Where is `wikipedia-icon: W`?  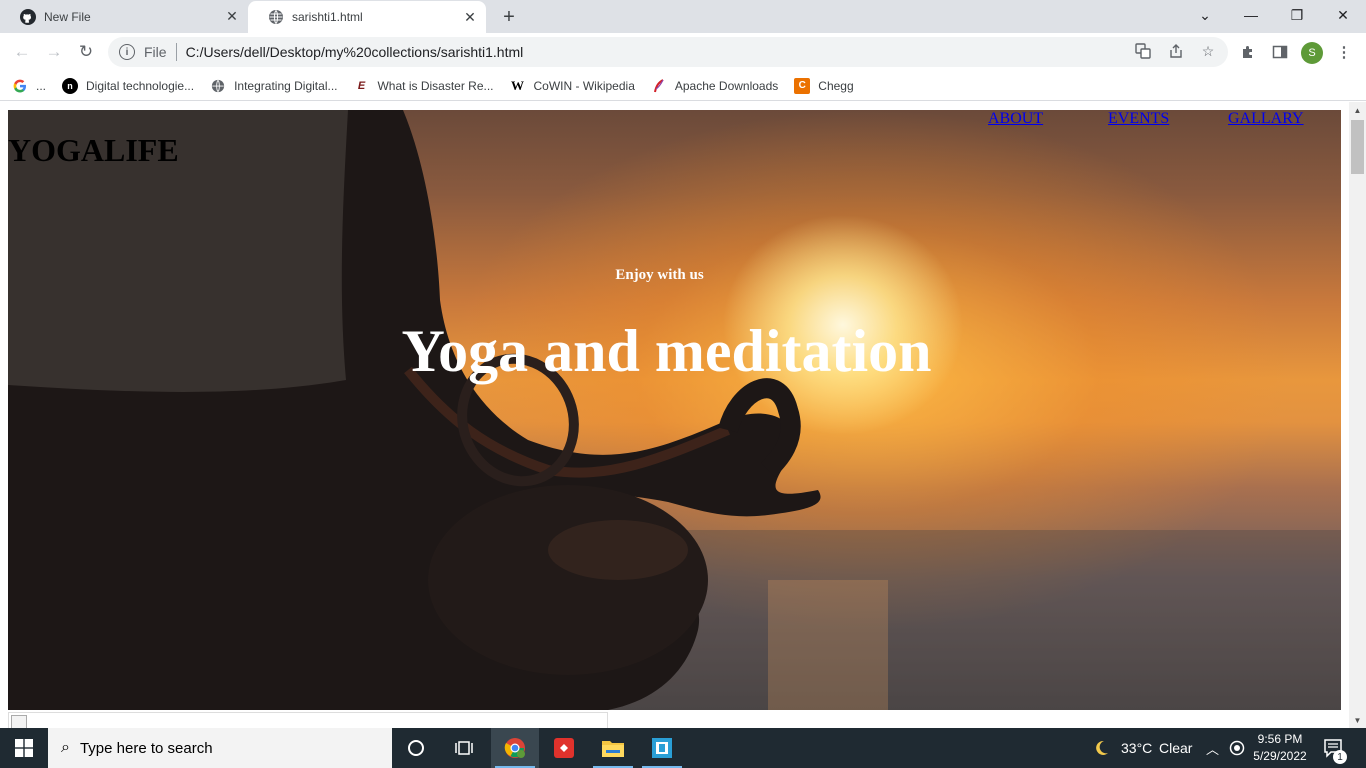 wikipedia-icon: W is located at coordinates (518, 85).